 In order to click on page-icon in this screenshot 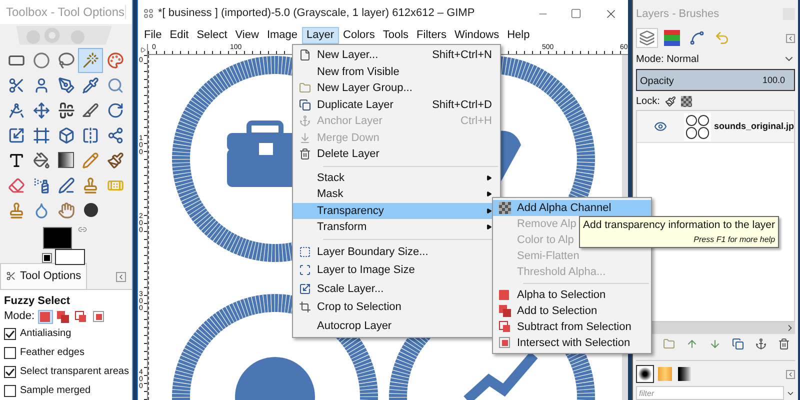, I will do `click(305, 55)`.